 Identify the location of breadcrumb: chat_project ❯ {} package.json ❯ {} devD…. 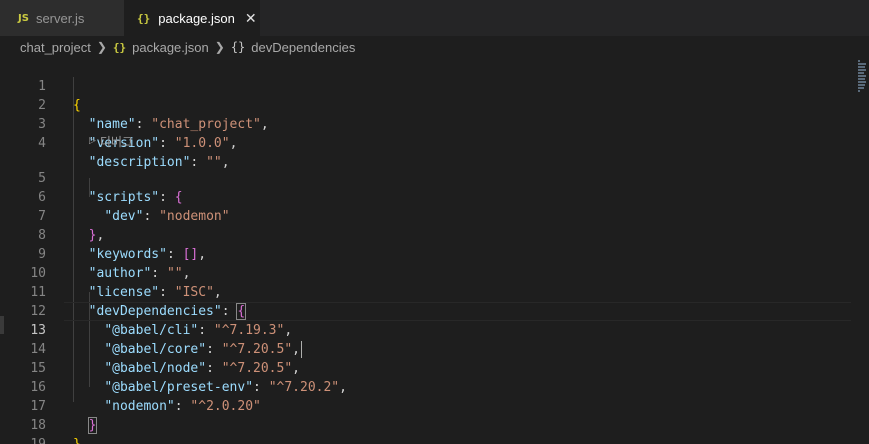
(434, 47).